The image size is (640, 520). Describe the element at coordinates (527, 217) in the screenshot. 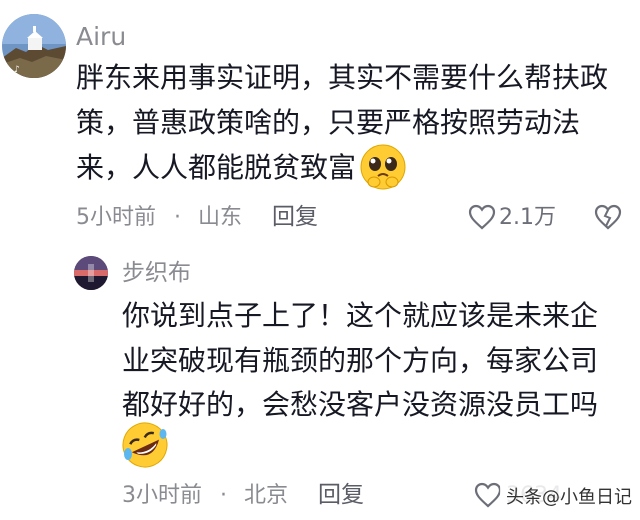

I see `like-count: 2.1万` at that location.